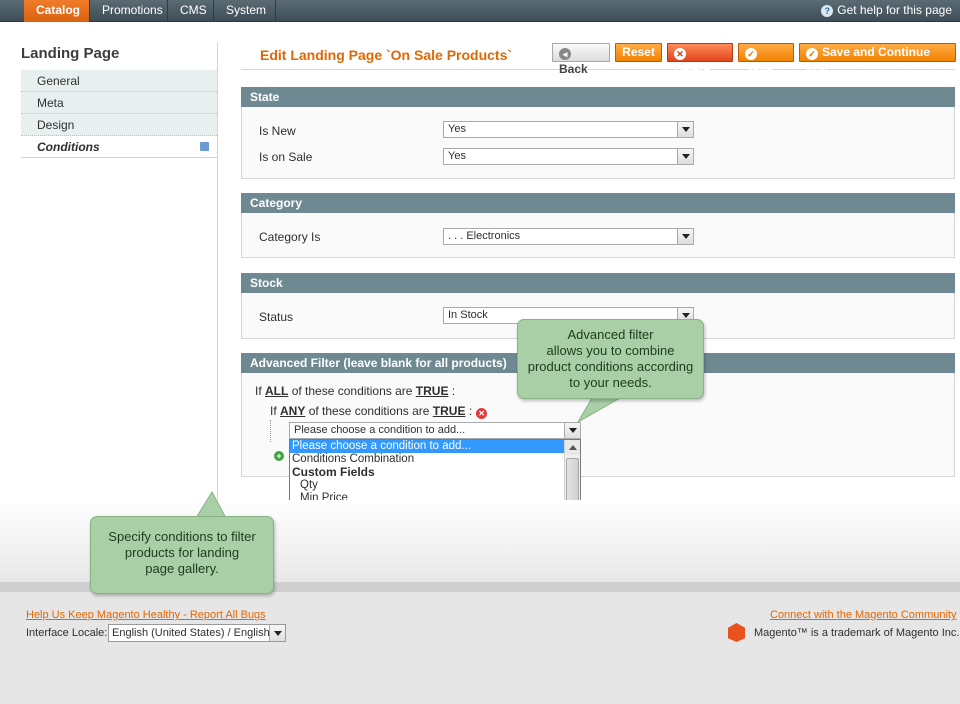  I want to click on save-button: ✓ Save, so click(766, 59).